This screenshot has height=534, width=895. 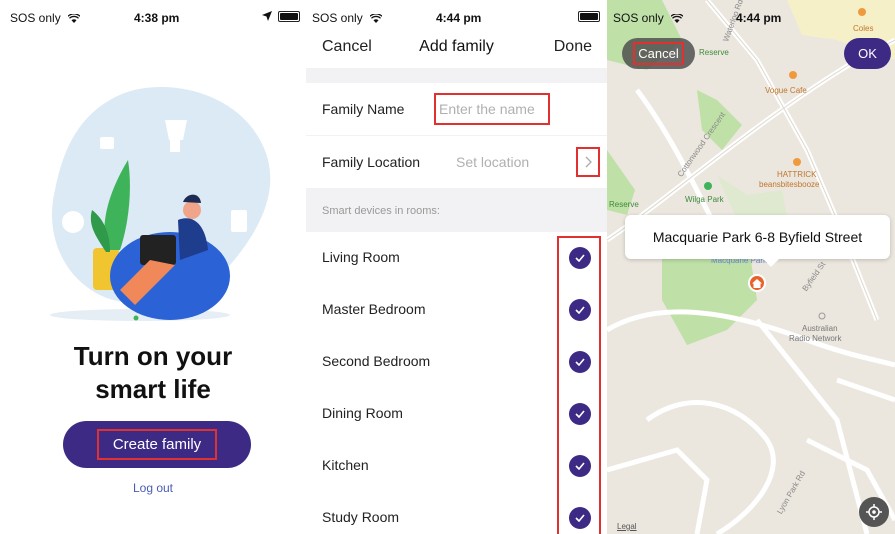 I want to click on room-item-second-bedroom: Second Bedroom, so click(x=456, y=362).